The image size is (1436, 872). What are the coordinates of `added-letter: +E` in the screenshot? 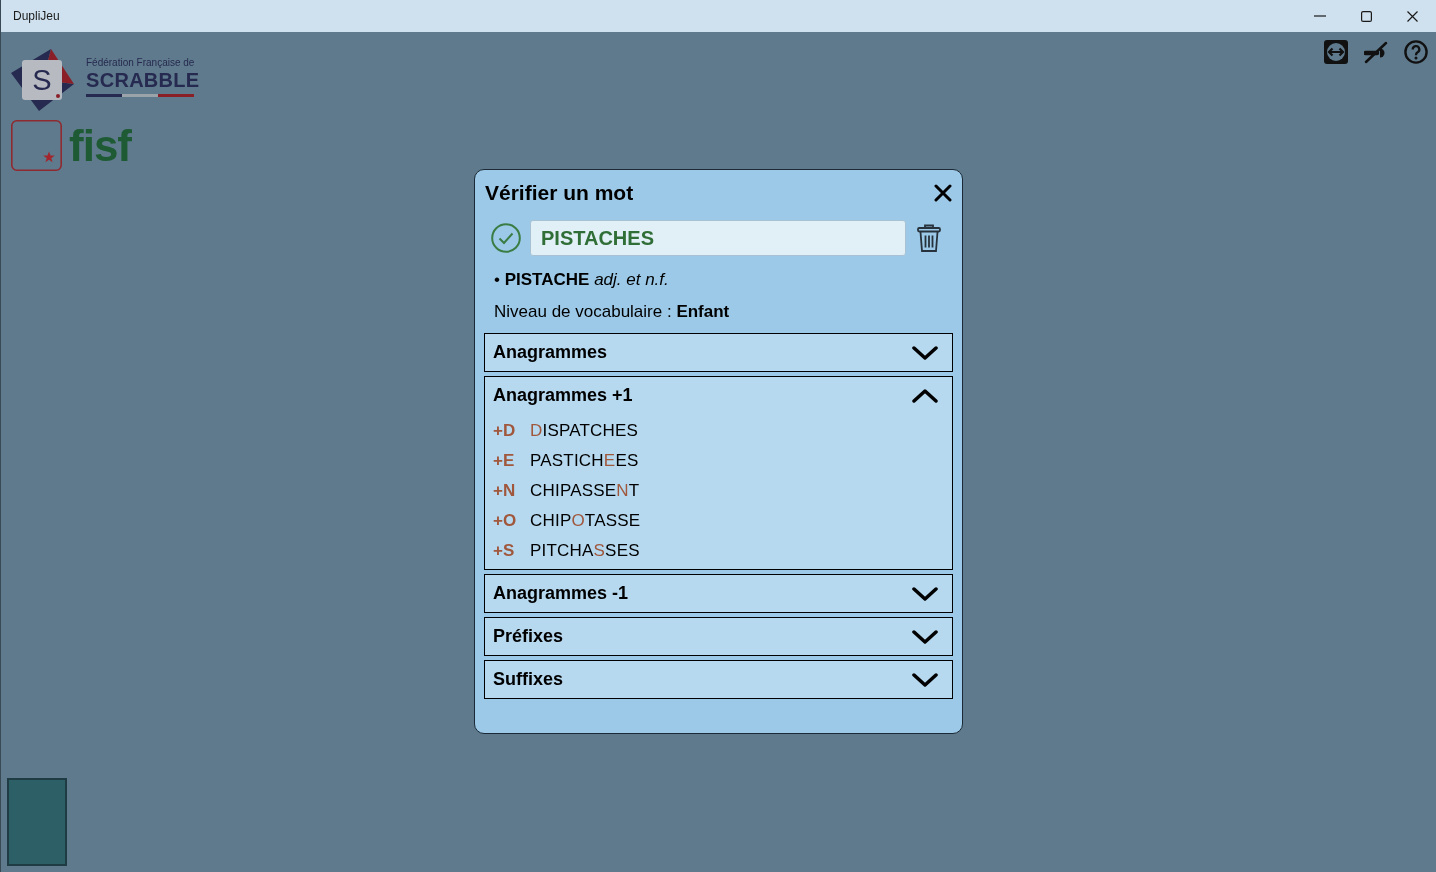 It's located at (504, 461).